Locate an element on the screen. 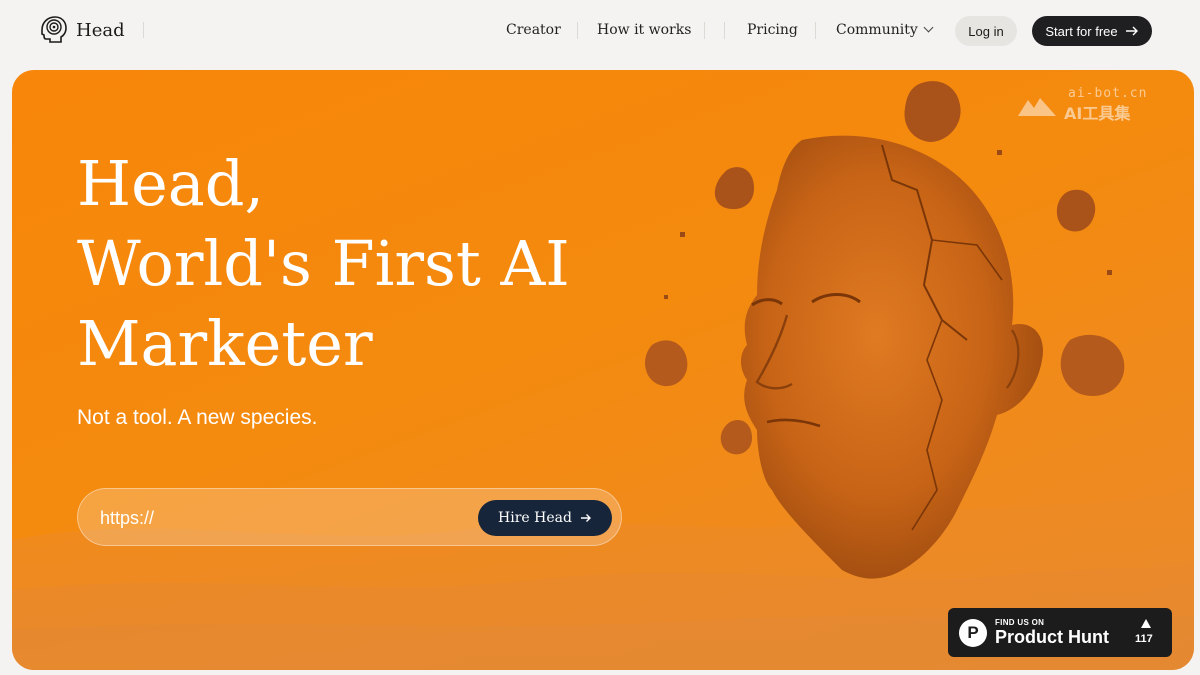 This screenshot has height=675, width=1200. login-button-label: Log in is located at coordinates (986, 31).